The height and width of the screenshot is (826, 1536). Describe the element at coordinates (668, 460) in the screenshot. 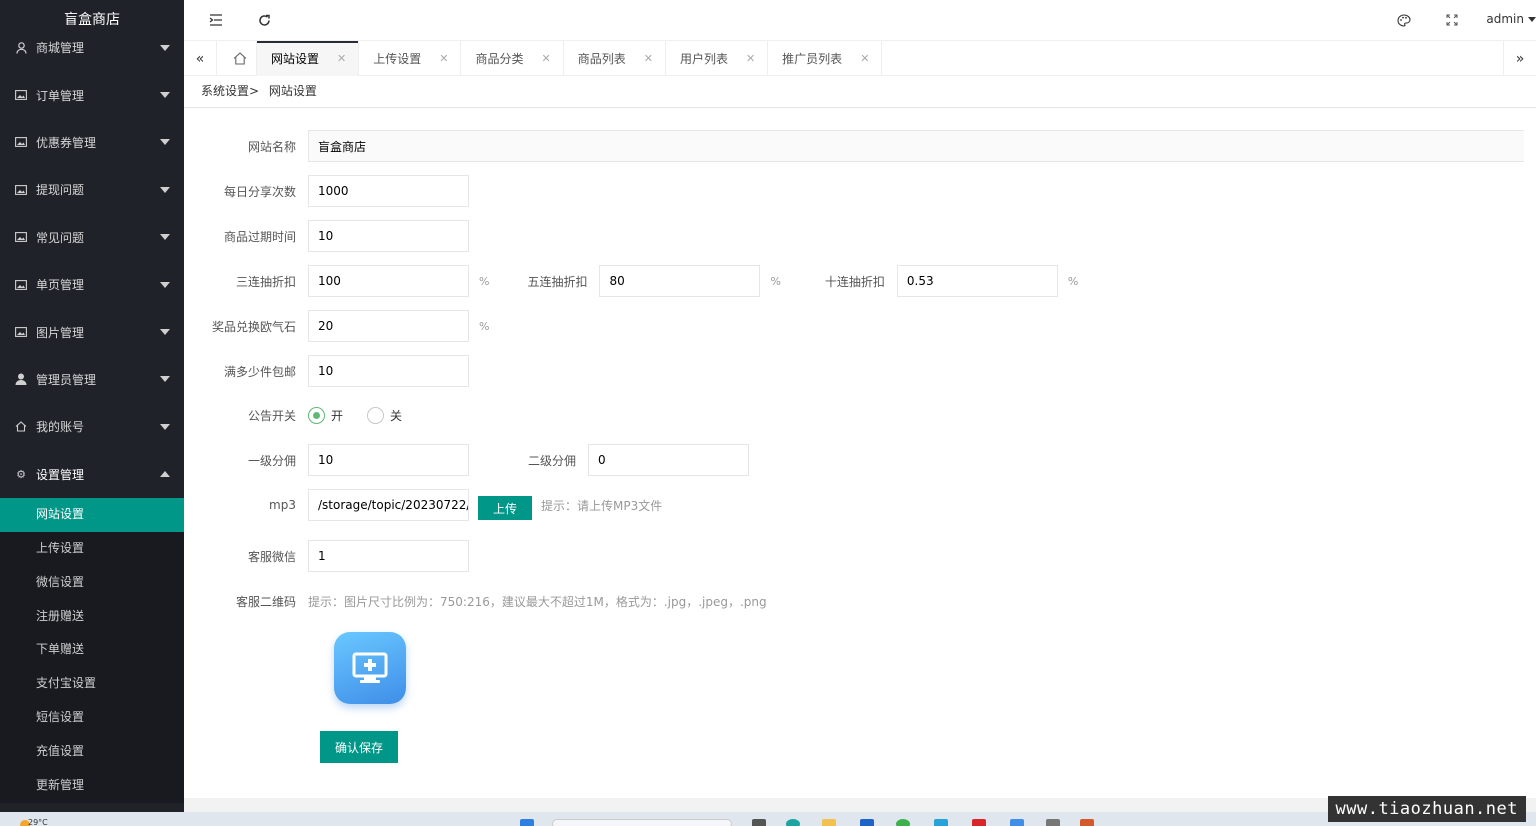

I see `commission2-input: 0` at that location.